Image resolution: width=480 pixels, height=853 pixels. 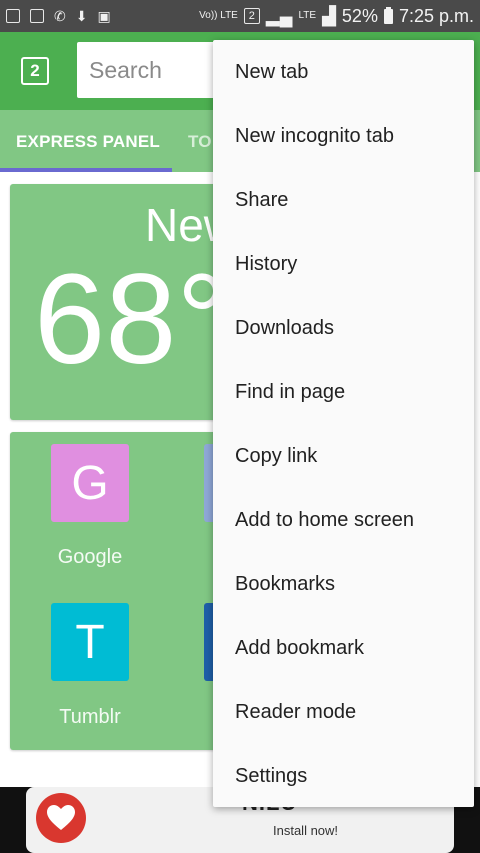 What do you see at coordinates (88, 142) in the screenshot?
I see `tab-express-panel: EXPRESS PANEL` at bounding box center [88, 142].